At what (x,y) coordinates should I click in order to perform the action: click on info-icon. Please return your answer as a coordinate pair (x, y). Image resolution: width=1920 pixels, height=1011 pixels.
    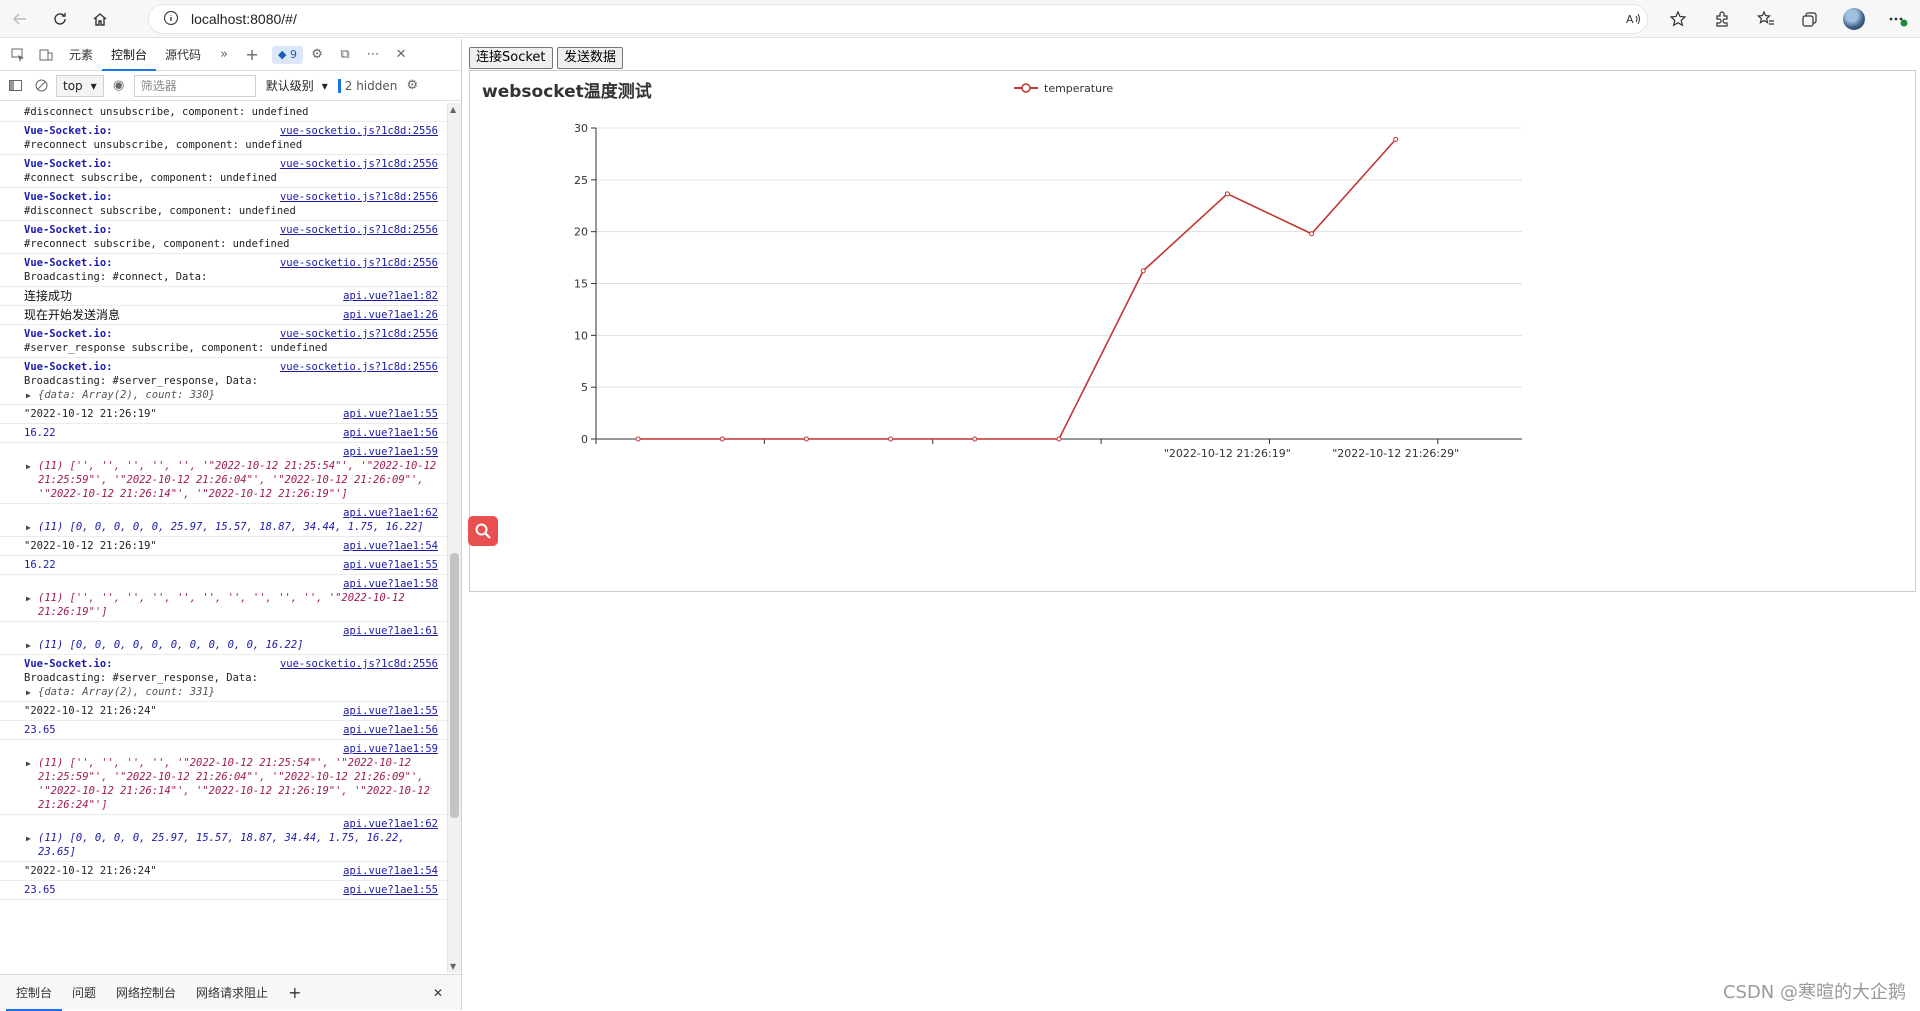
    Looking at the image, I should click on (171, 19).